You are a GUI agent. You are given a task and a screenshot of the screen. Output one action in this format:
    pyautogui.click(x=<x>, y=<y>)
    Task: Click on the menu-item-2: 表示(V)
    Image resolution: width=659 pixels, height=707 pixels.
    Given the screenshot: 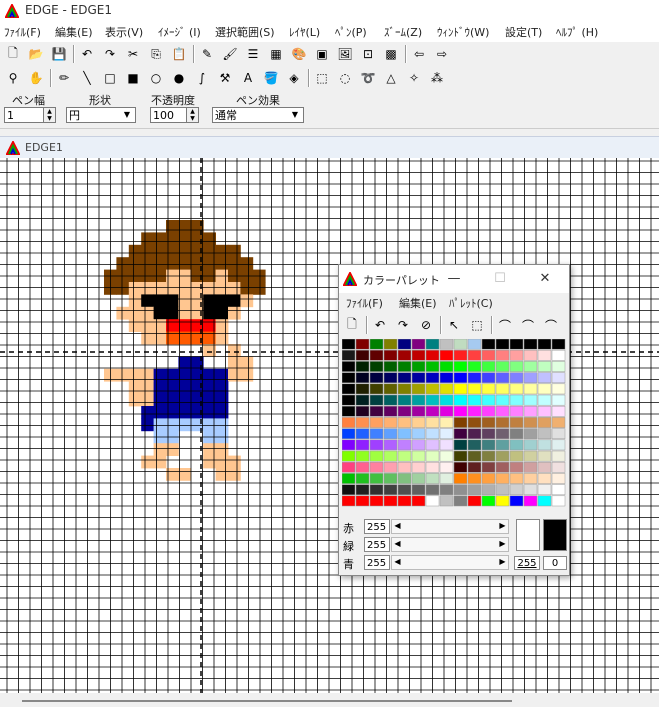 What is the action you would take?
    pyautogui.click(x=124, y=32)
    